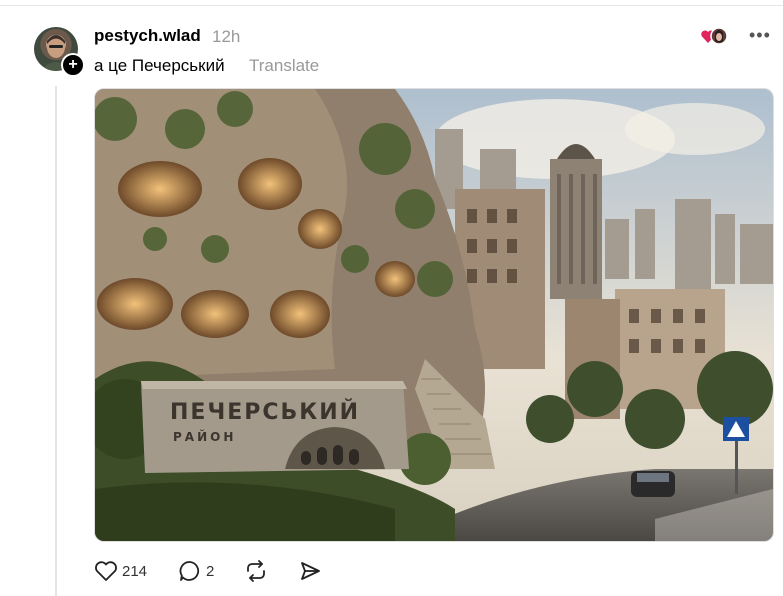 The width and height of the screenshot is (783, 596). I want to click on post-text: а це Печерський, so click(159, 65).